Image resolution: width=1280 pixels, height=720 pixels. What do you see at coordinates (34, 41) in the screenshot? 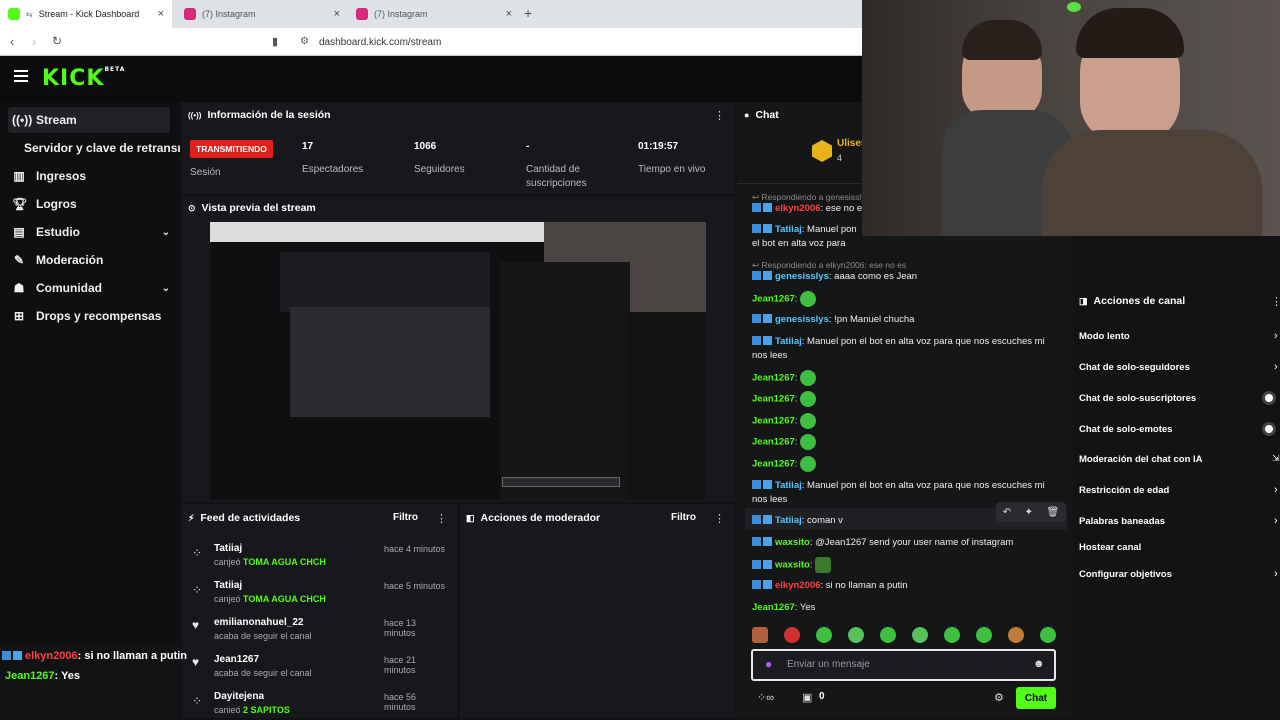
I see `forward-icon: ›` at bounding box center [34, 41].